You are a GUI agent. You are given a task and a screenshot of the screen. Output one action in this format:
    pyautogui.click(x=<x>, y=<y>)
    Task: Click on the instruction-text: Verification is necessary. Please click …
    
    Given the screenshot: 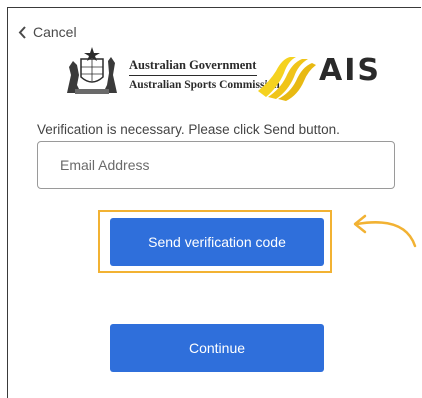 What is the action you would take?
    pyautogui.click(x=188, y=129)
    